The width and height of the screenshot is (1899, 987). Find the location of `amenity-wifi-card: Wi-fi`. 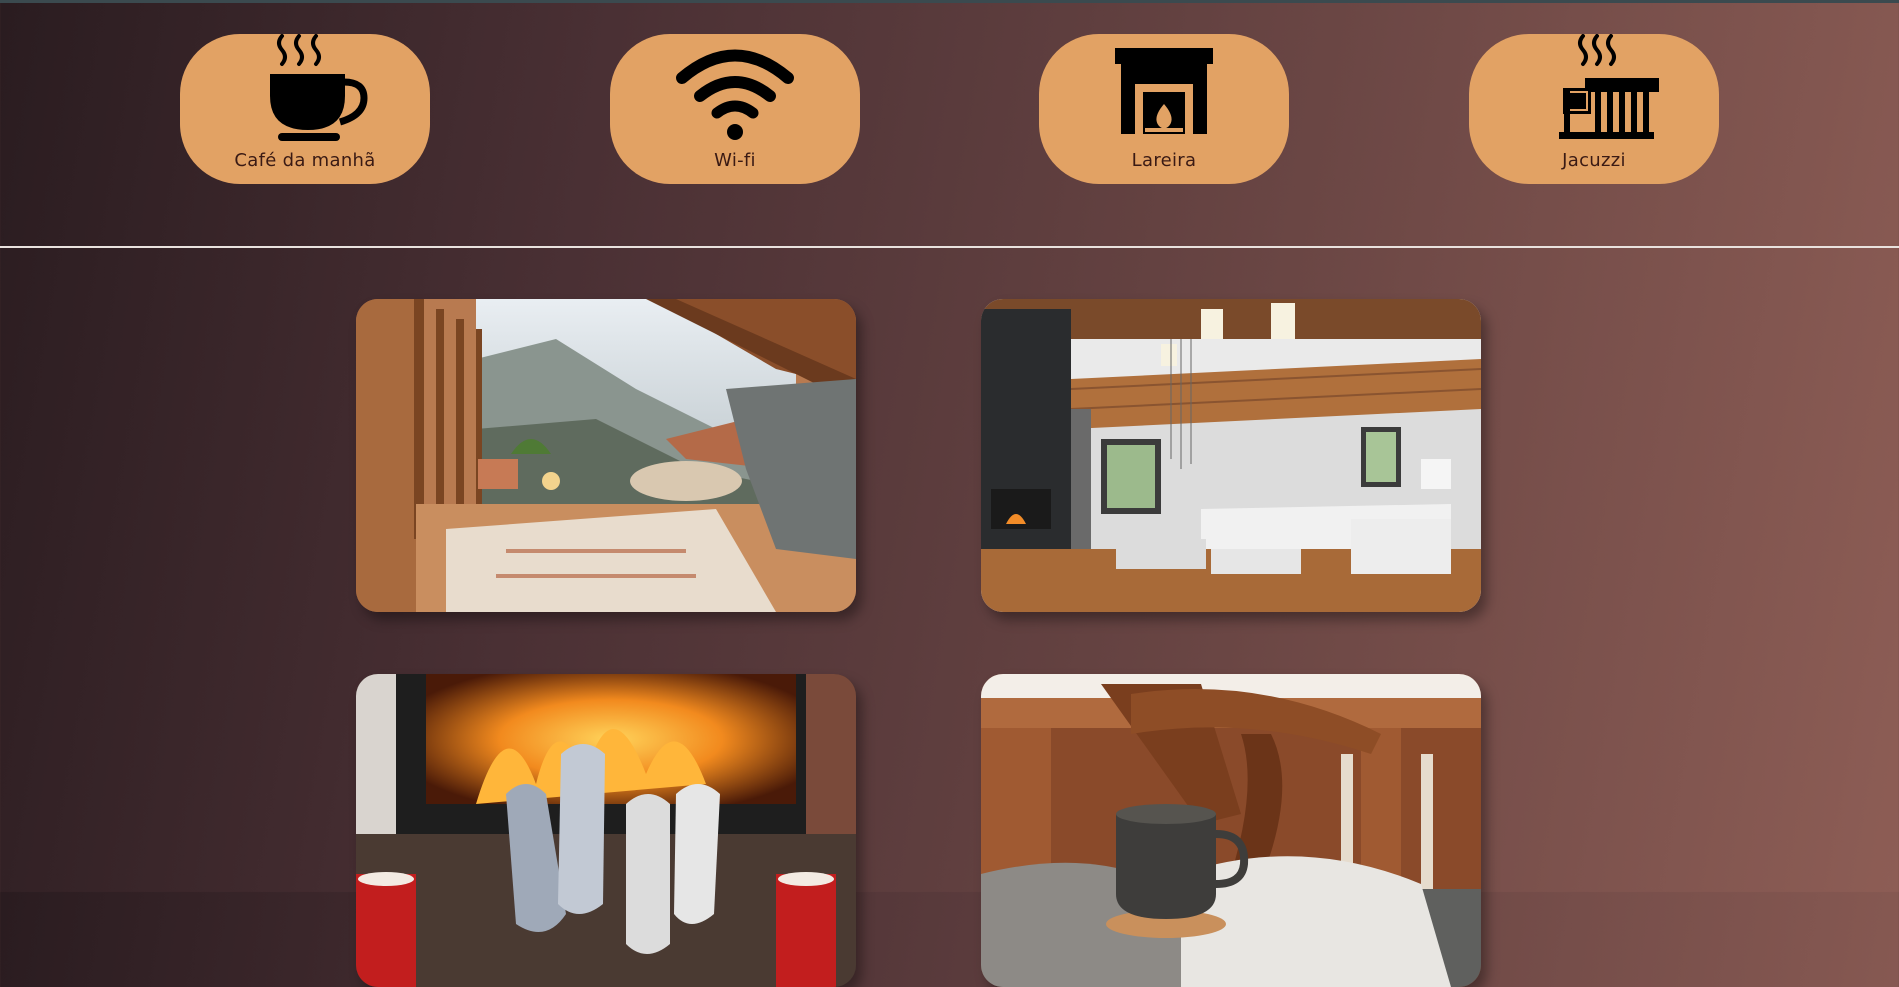

amenity-wifi-card: Wi-fi is located at coordinates (735, 109).